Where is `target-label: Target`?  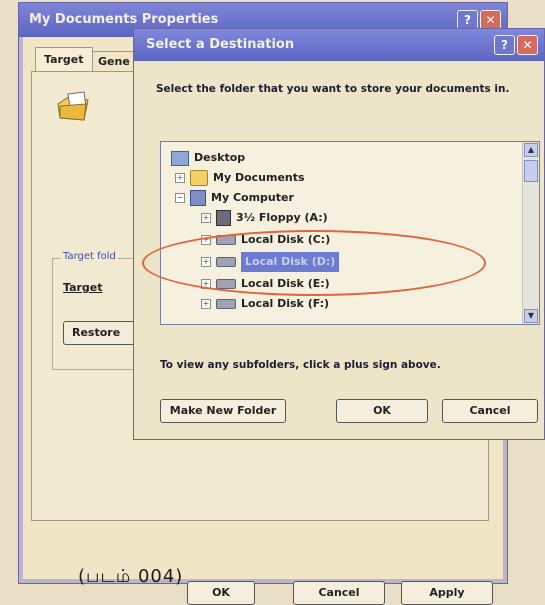 target-label: Target is located at coordinates (83, 287).